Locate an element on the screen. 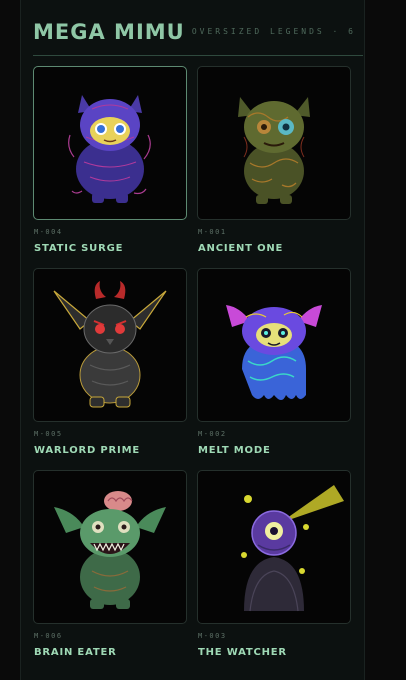 Image resolution: width=406 pixels, height=680 pixels. the-watcher-creature-icon is located at coordinates (292, 548).